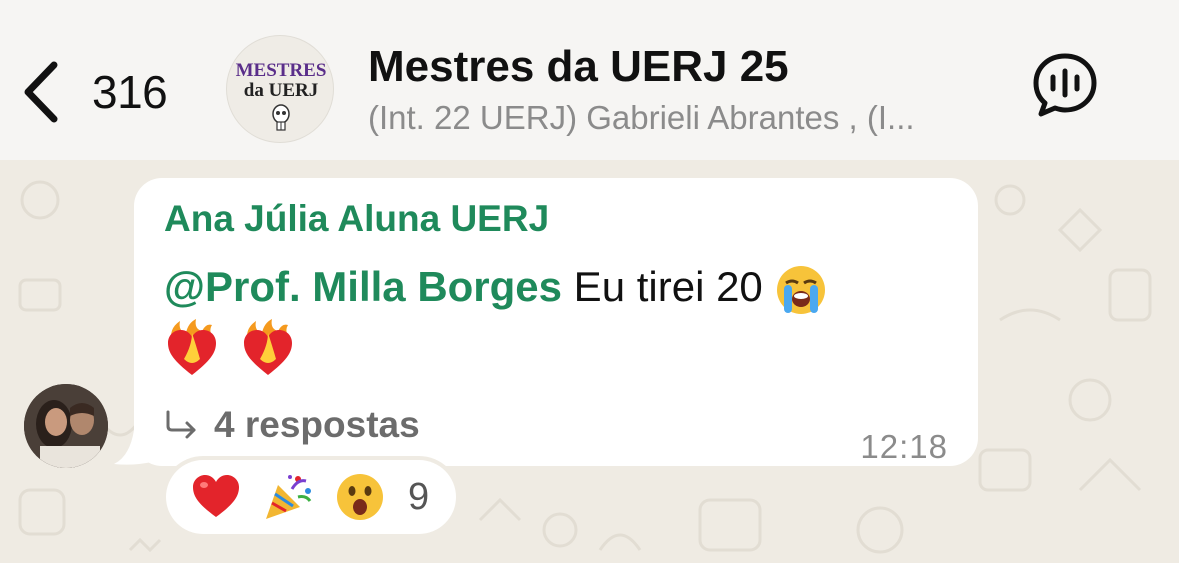 The image size is (1179, 563). I want to click on red-heart-icon, so click(216, 496).